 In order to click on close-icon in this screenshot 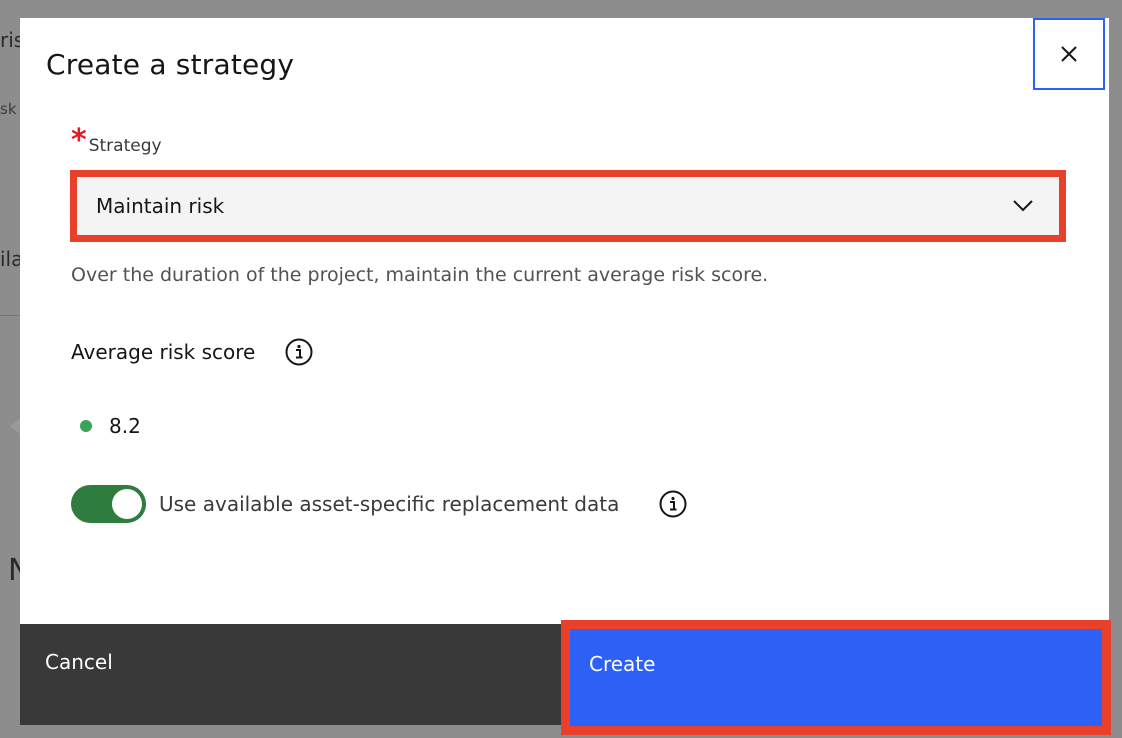, I will do `click(1069, 54)`.